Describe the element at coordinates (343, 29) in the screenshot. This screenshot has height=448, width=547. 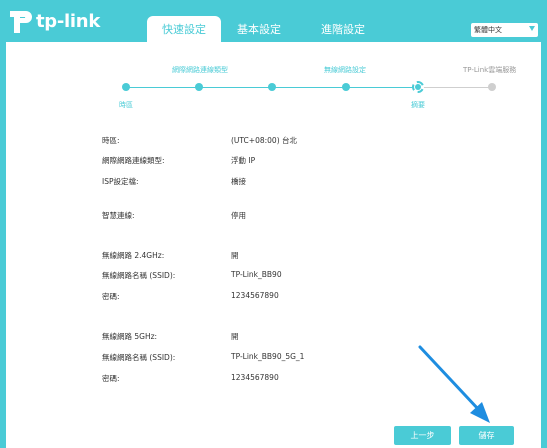
I see `tab-advanced: 進階設定` at that location.